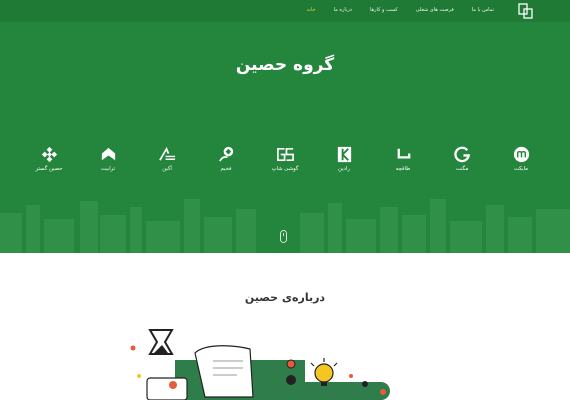  What do you see at coordinates (462, 169) in the screenshot?
I see `brand-label: مگنت` at bounding box center [462, 169].